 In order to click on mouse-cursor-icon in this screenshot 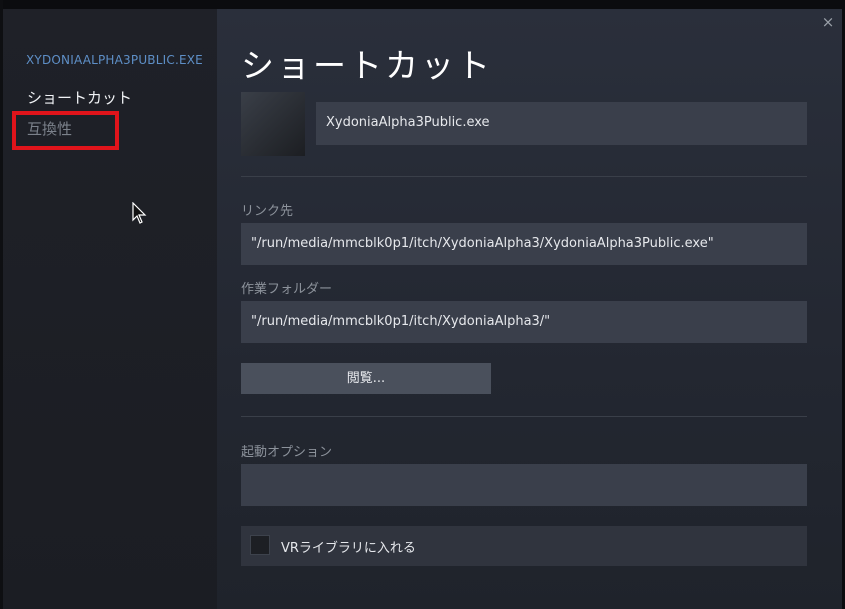, I will do `click(139, 213)`.